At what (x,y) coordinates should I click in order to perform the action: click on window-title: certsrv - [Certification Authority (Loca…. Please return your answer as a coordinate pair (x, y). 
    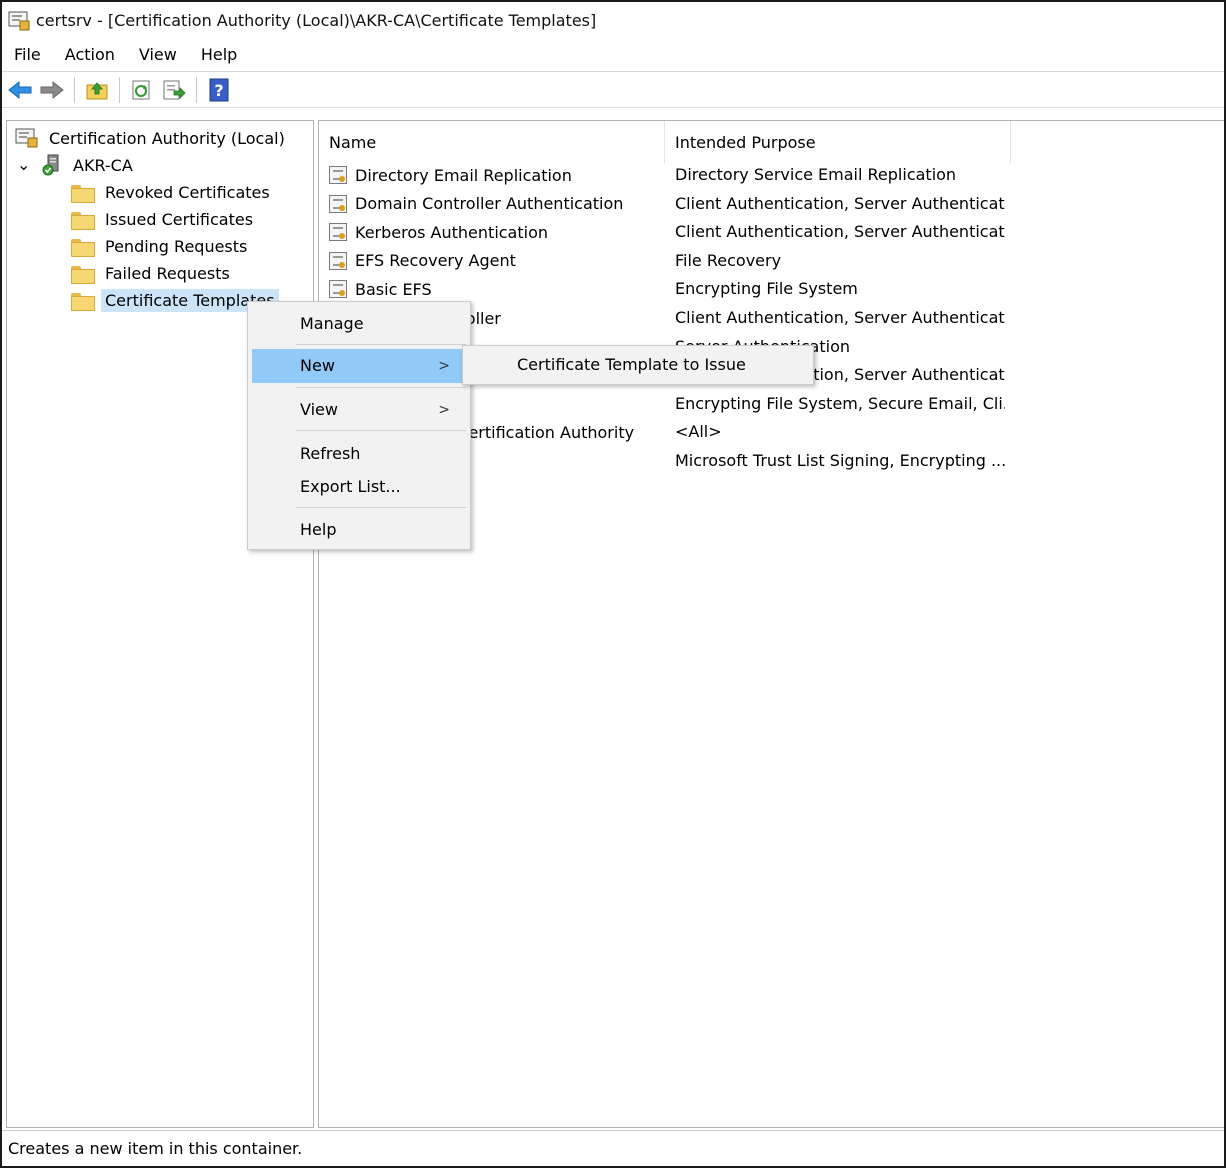
    Looking at the image, I should click on (316, 20).